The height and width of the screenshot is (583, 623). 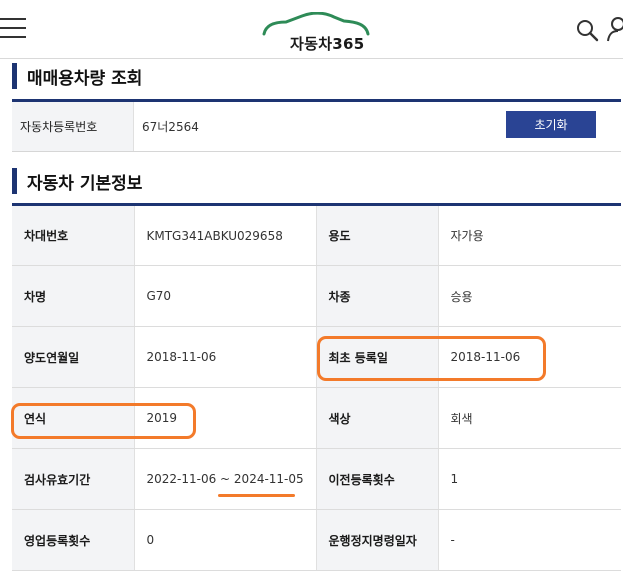 What do you see at coordinates (225, 296) in the screenshot?
I see `model-value: G70` at bounding box center [225, 296].